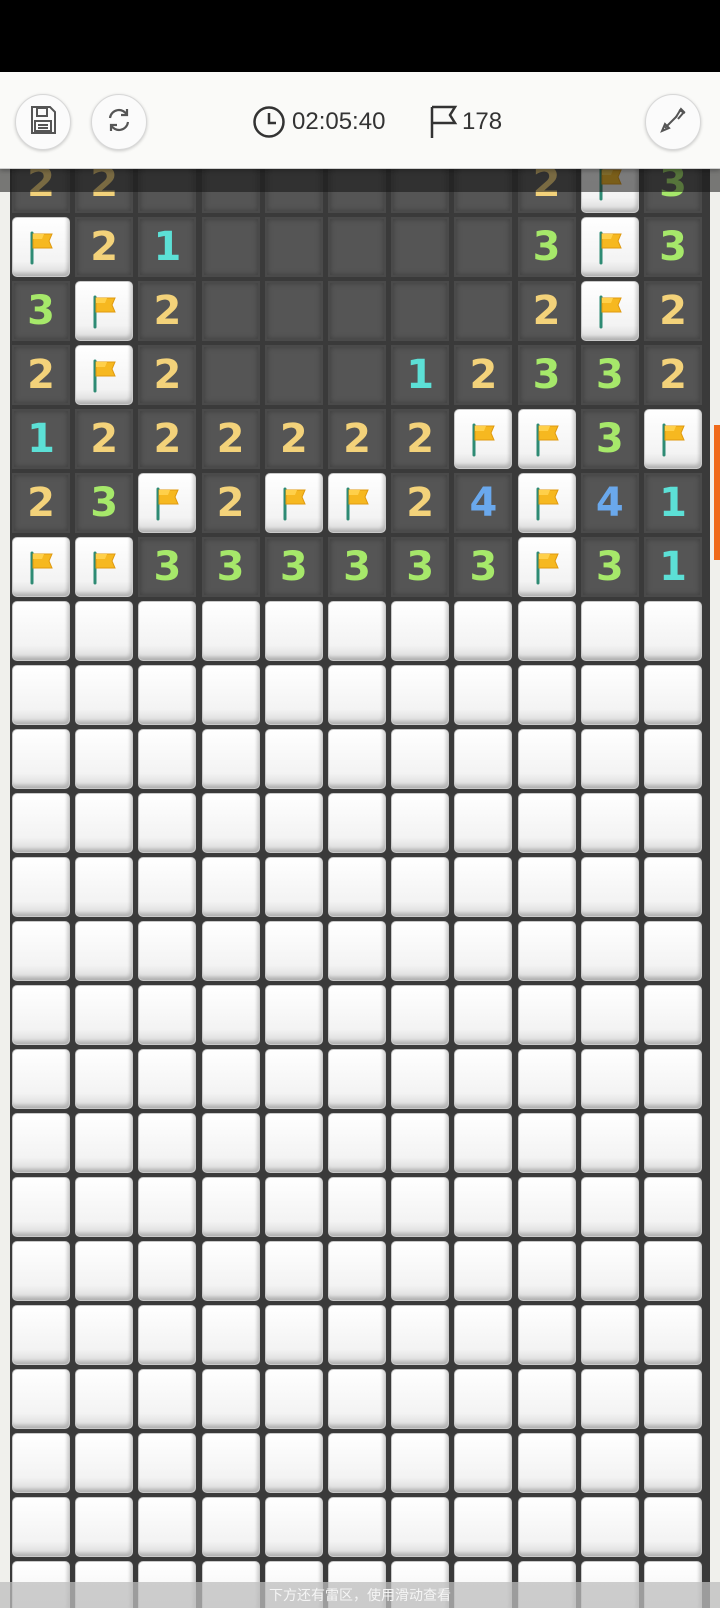 This screenshot has height=1608, width=720. I want to click on restart-button, so click(119, 122).